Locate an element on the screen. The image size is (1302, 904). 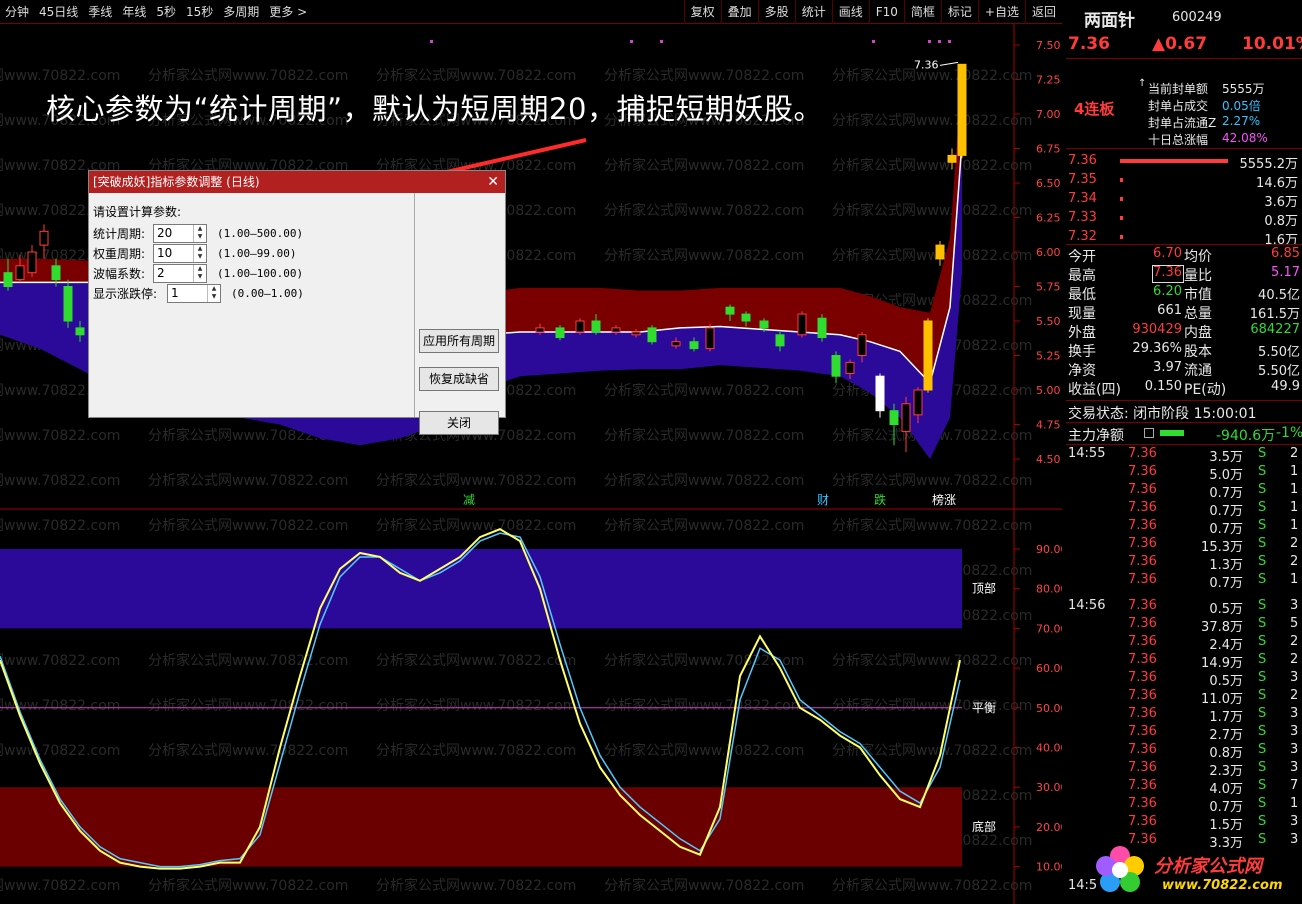
period-tab: 分钟 is located at coordinates (17, 11).